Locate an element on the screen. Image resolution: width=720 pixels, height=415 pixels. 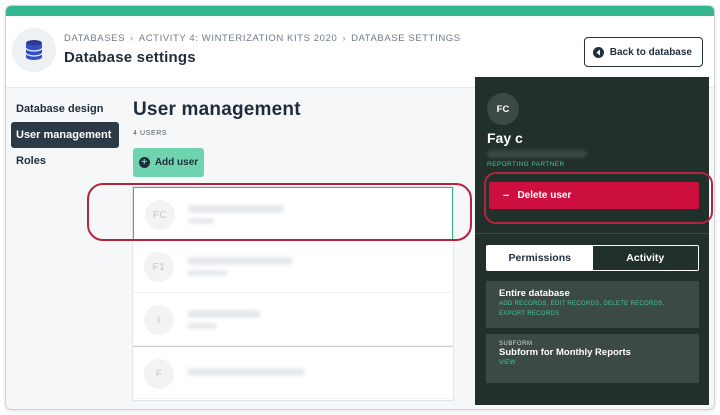
avatar: F is located at coordinates (159, 374).